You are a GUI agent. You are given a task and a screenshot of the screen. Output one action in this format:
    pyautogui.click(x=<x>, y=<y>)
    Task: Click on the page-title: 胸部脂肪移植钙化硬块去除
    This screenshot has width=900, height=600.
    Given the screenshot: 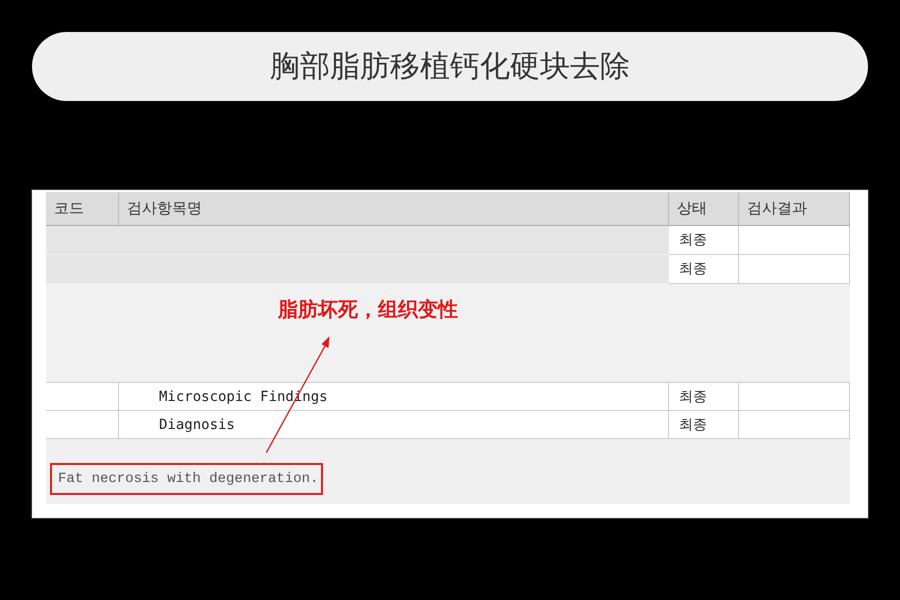 What is the action you would take?
    pyautogui.click(x=450, y=66)
    